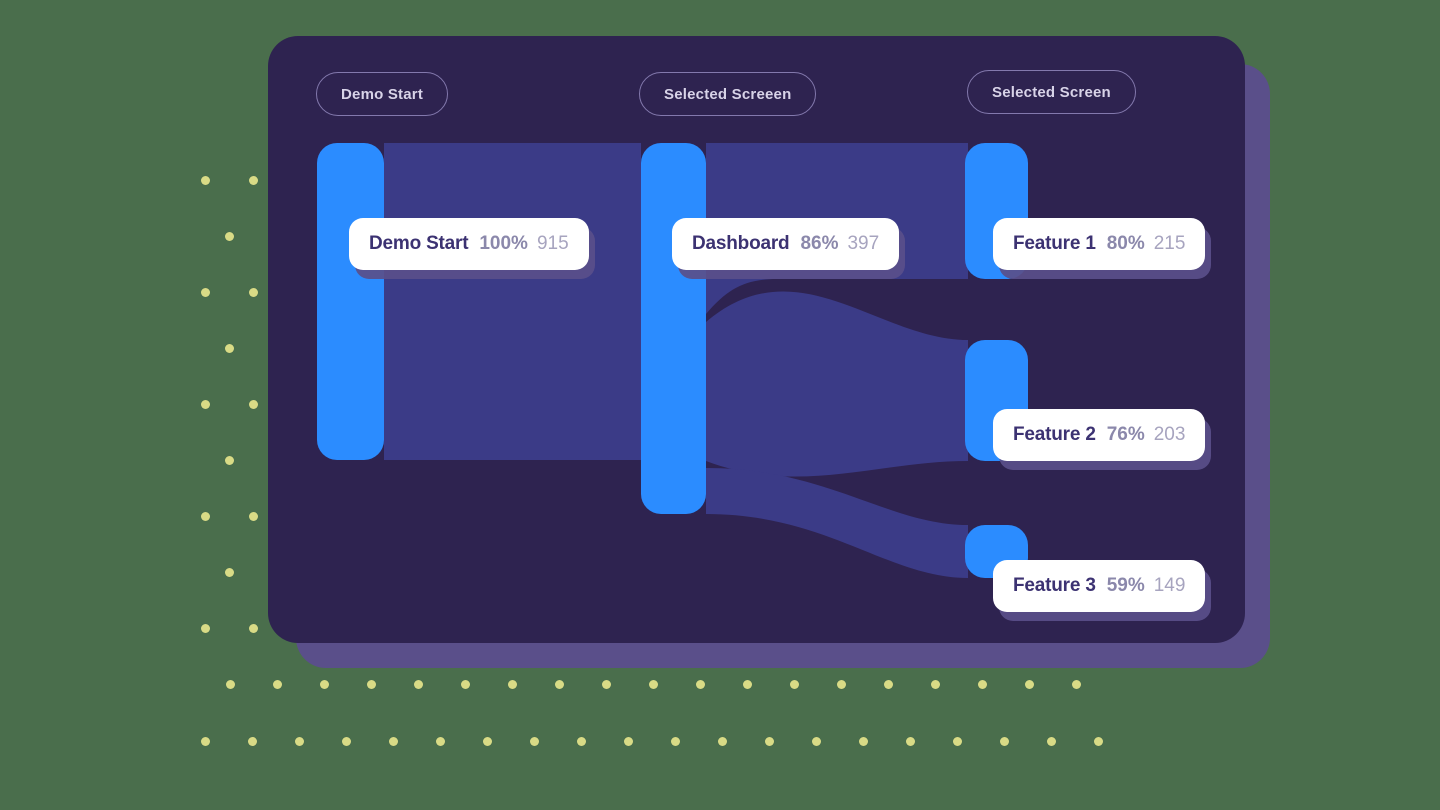  Describe the element at coordinates (741, 243) in the screenshot. I see `node-name: Dashboard` at that location.